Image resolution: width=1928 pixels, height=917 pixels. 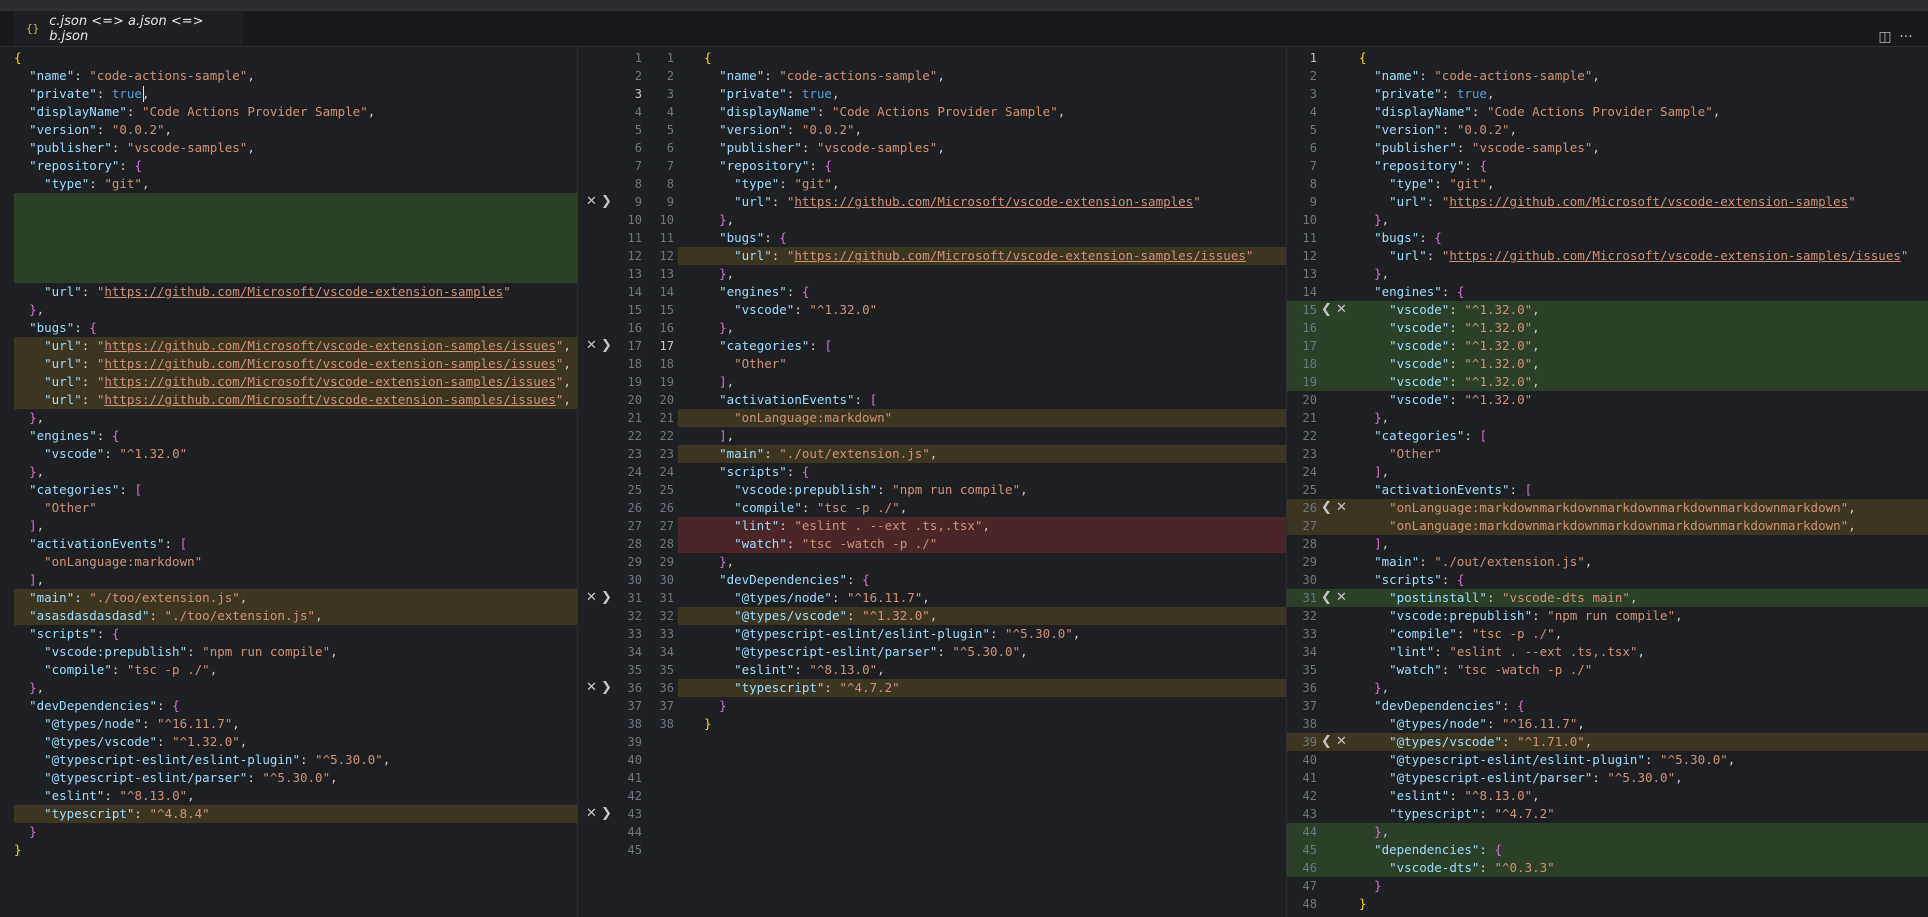 What do you see at coordinates (168, 616) in the screenshot?
I see `code-line: "asasdasdasdasd": "./too/extension.js",` at bounding box center [168, 616].